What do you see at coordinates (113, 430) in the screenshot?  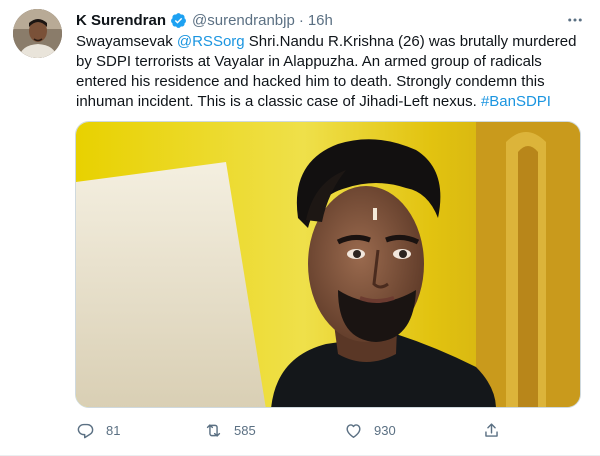 I see `reply-count: 81` at bounding box center [113, 430].